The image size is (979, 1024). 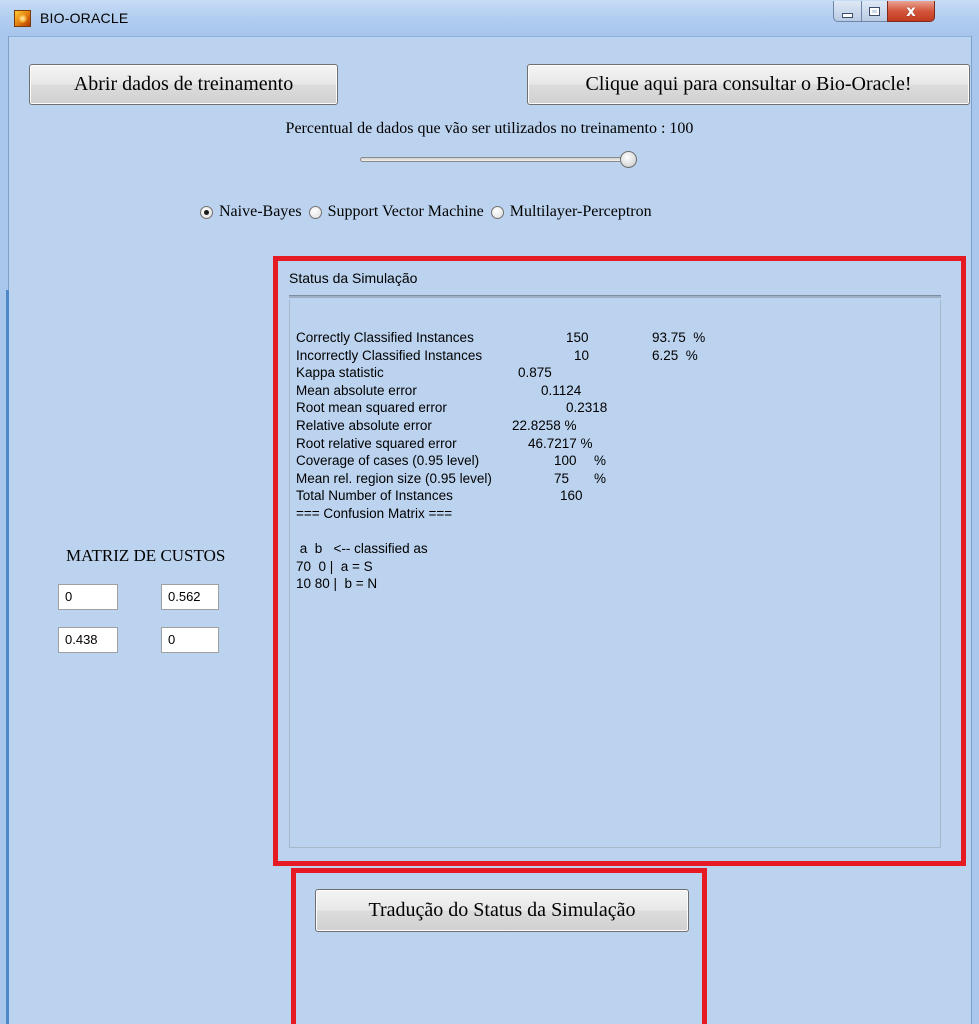 I want to click on status-metric-name: Correctly Classified Instances, so click(x=385, y=337).